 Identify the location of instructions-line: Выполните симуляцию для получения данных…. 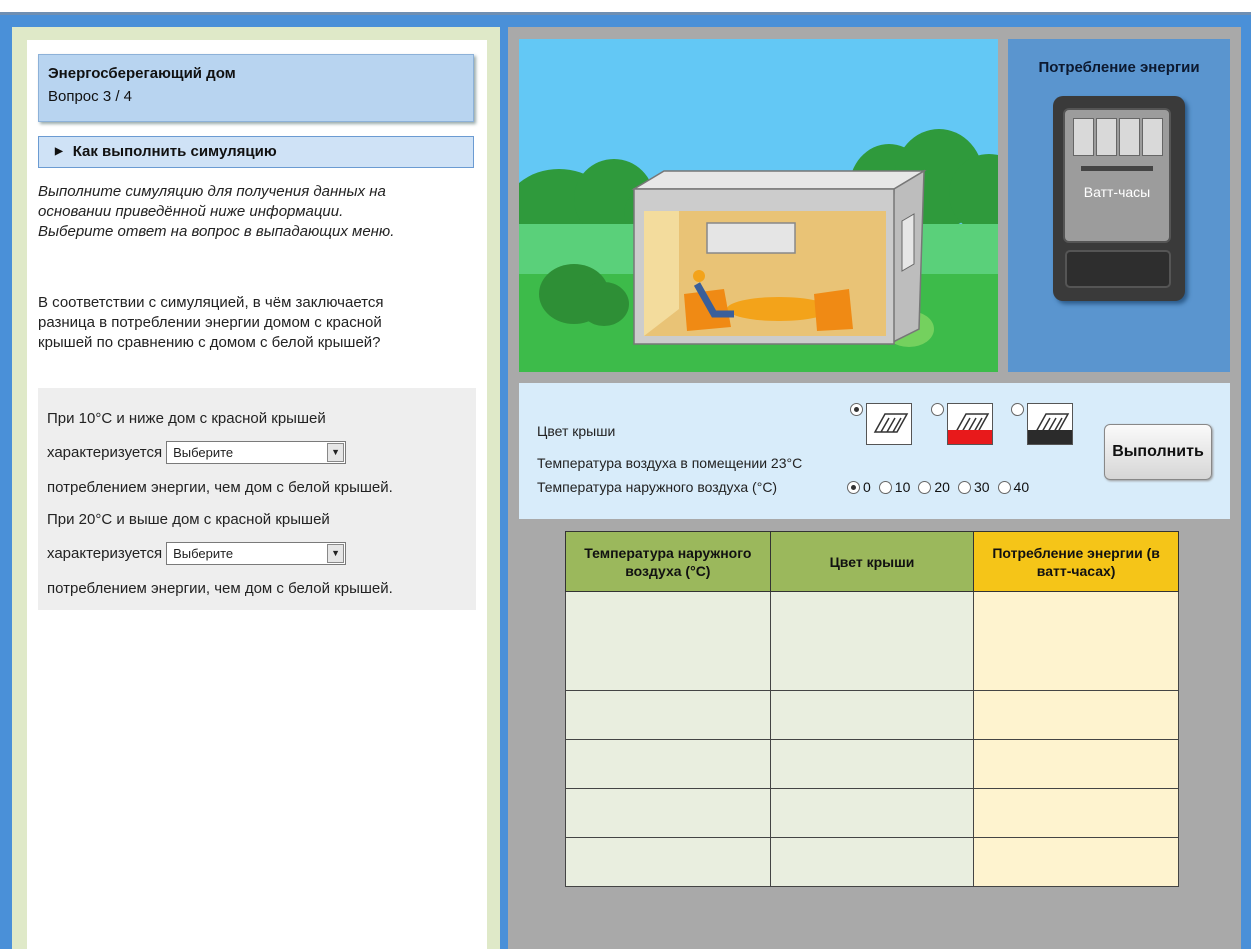
(212, 191).